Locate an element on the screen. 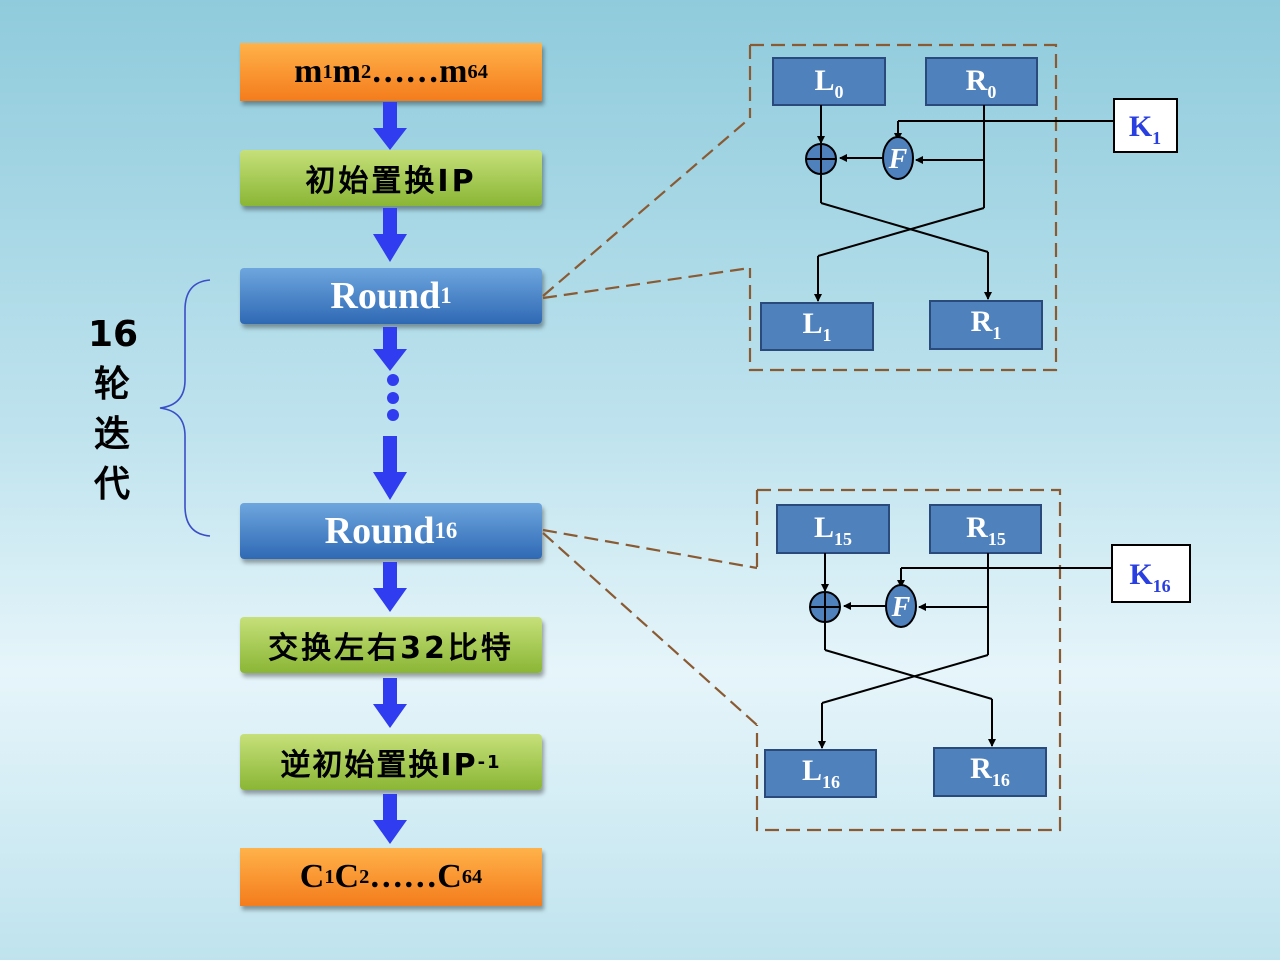 The height and width of the screenshot is (960, 1280). flow-arrows is located at coordinates (390, 473).